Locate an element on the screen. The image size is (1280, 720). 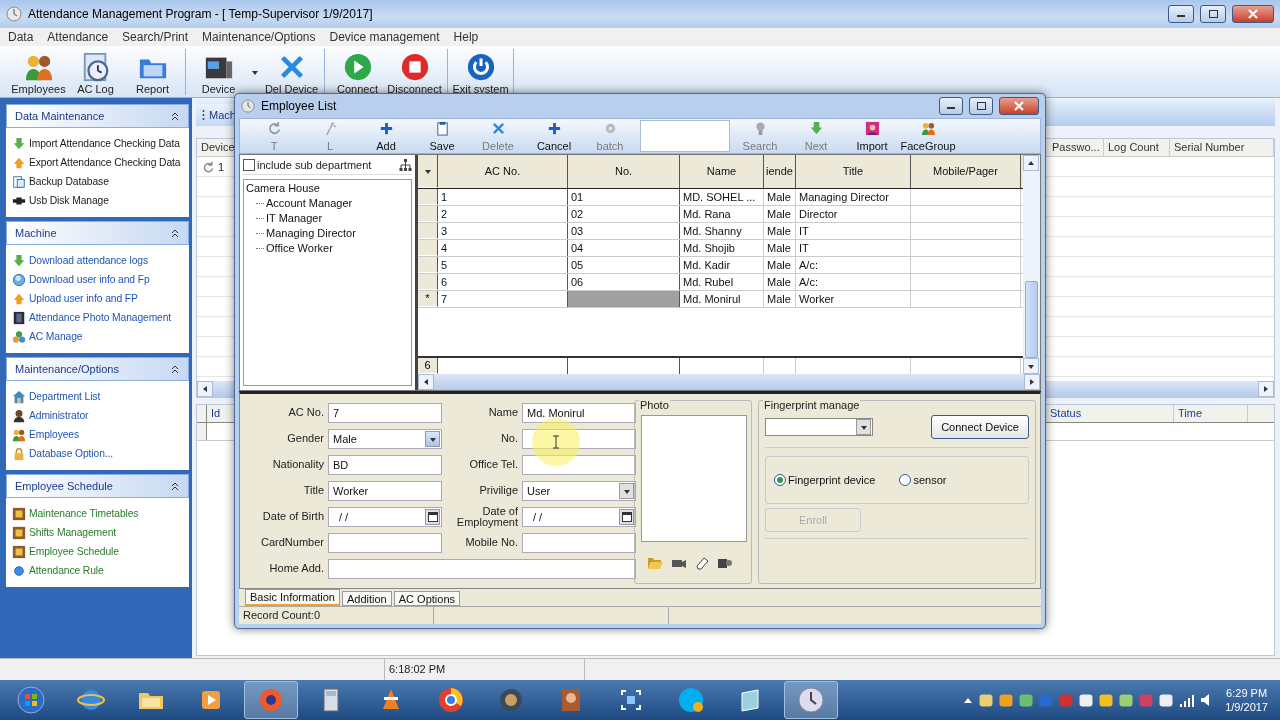
menu-item: Attendance is located at coordinates (78, 37).